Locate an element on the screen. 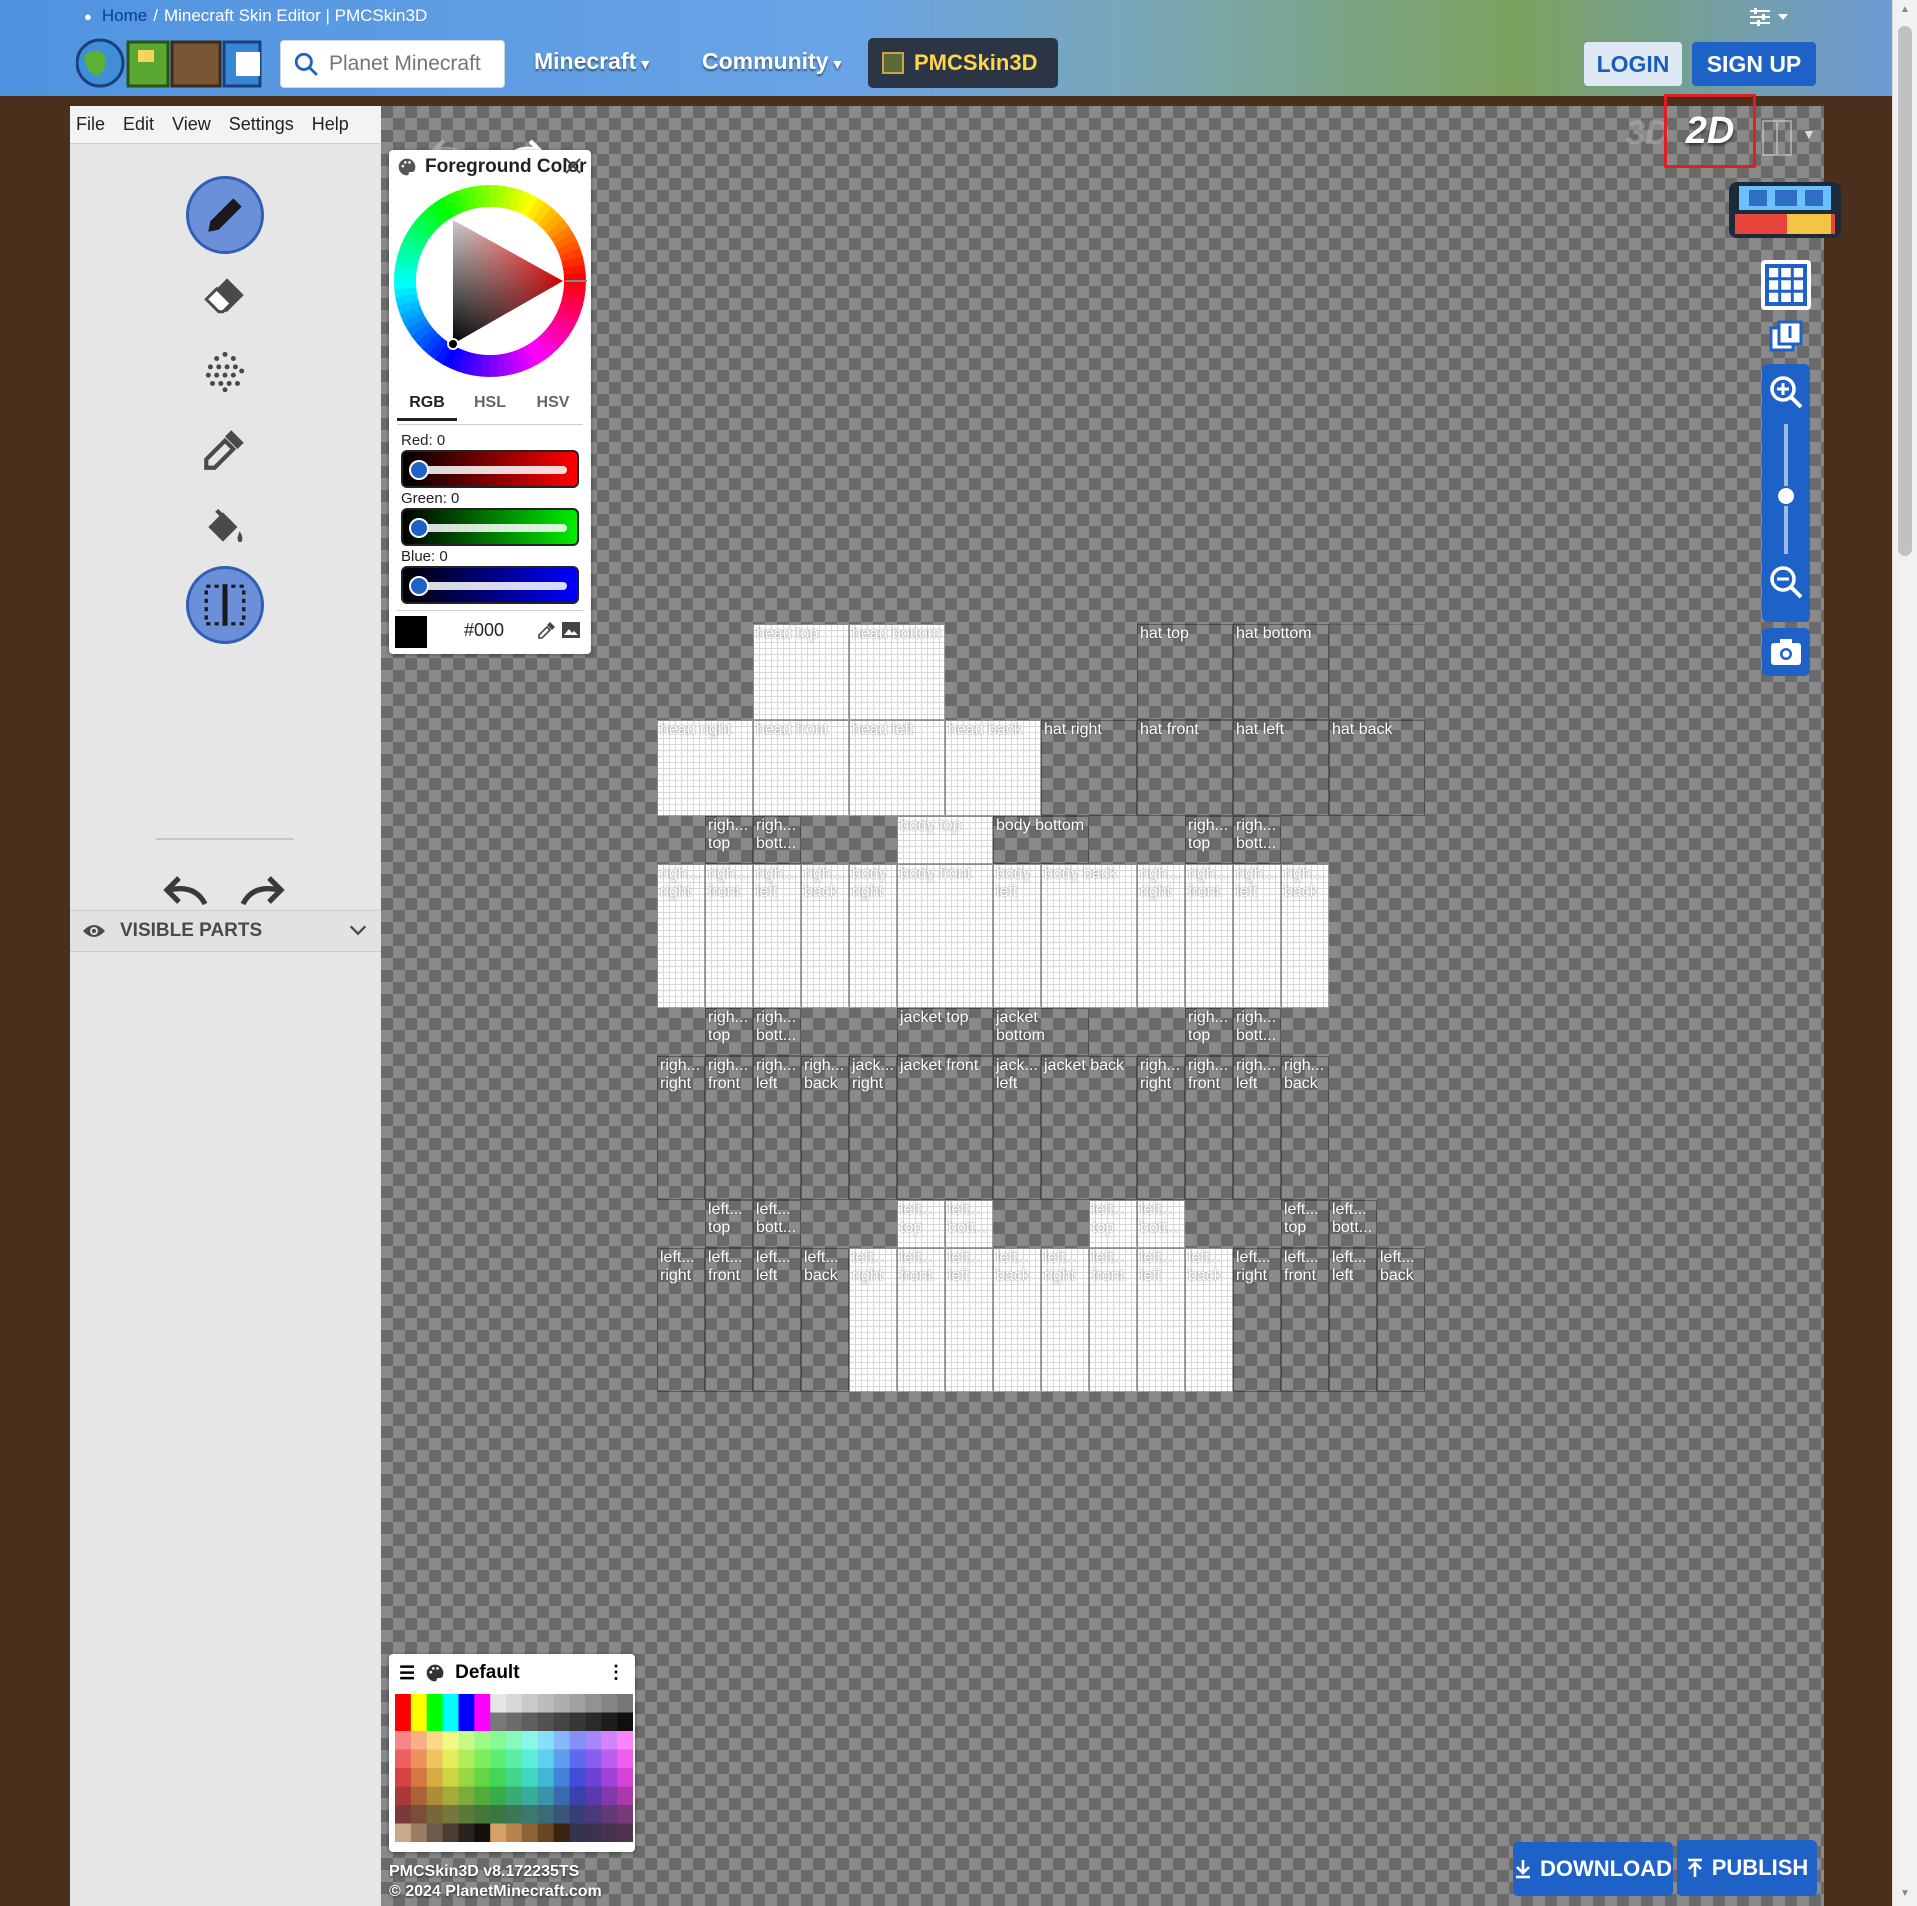 The height and width of the screenshot is (1906, 1917). pmc-logo is located at coordinates (169, 63).